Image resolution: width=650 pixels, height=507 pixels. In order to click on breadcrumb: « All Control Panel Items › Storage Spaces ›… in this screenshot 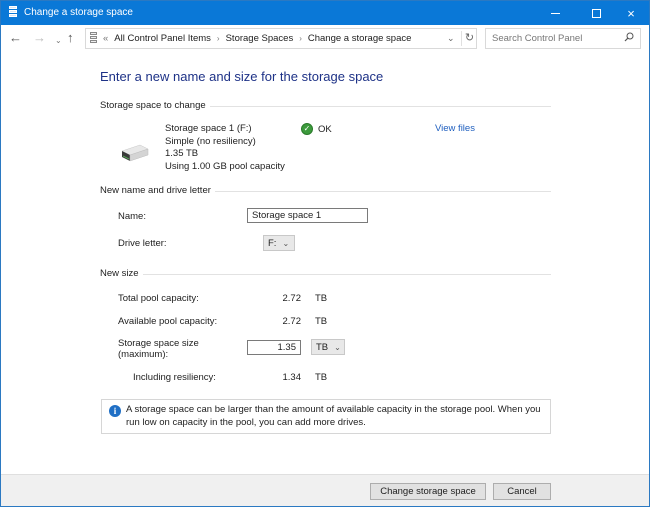, I will do `click(257, 38)`.